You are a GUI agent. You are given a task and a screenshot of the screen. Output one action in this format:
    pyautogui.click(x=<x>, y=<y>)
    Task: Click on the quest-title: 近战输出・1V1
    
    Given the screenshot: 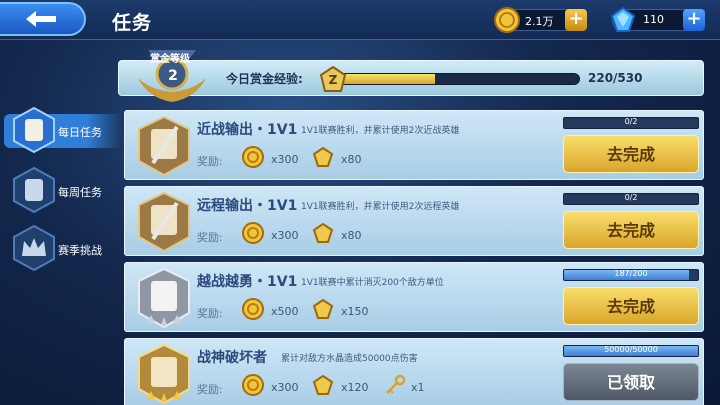 What is the action you would take?
    pyautogui.click(x=247, y=130)
    